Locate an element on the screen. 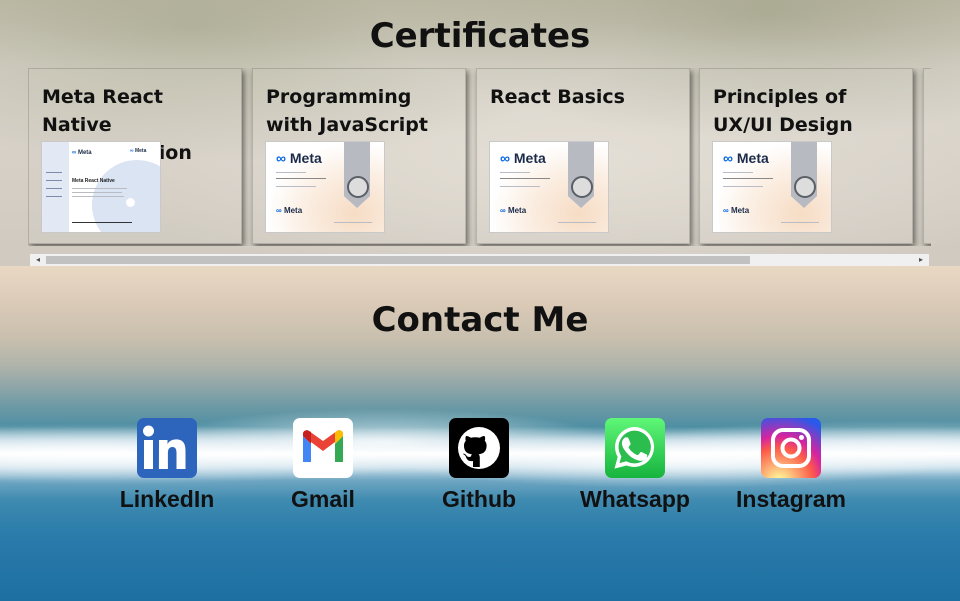  instagram-icon is located at coordinates (791, 448).